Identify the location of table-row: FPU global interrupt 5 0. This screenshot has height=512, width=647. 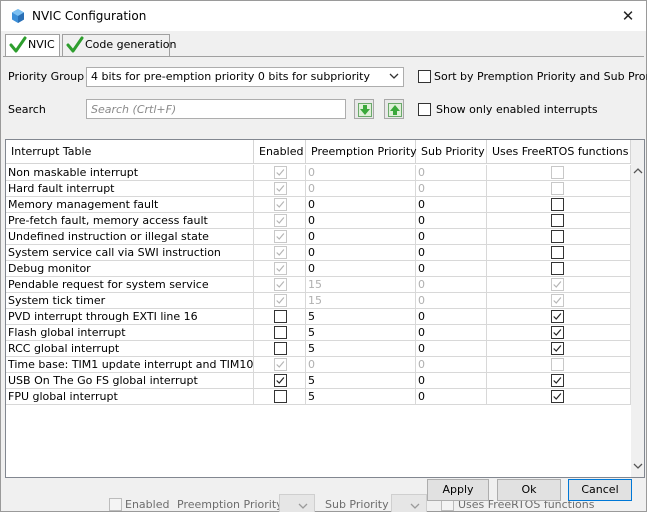
(318, 397).